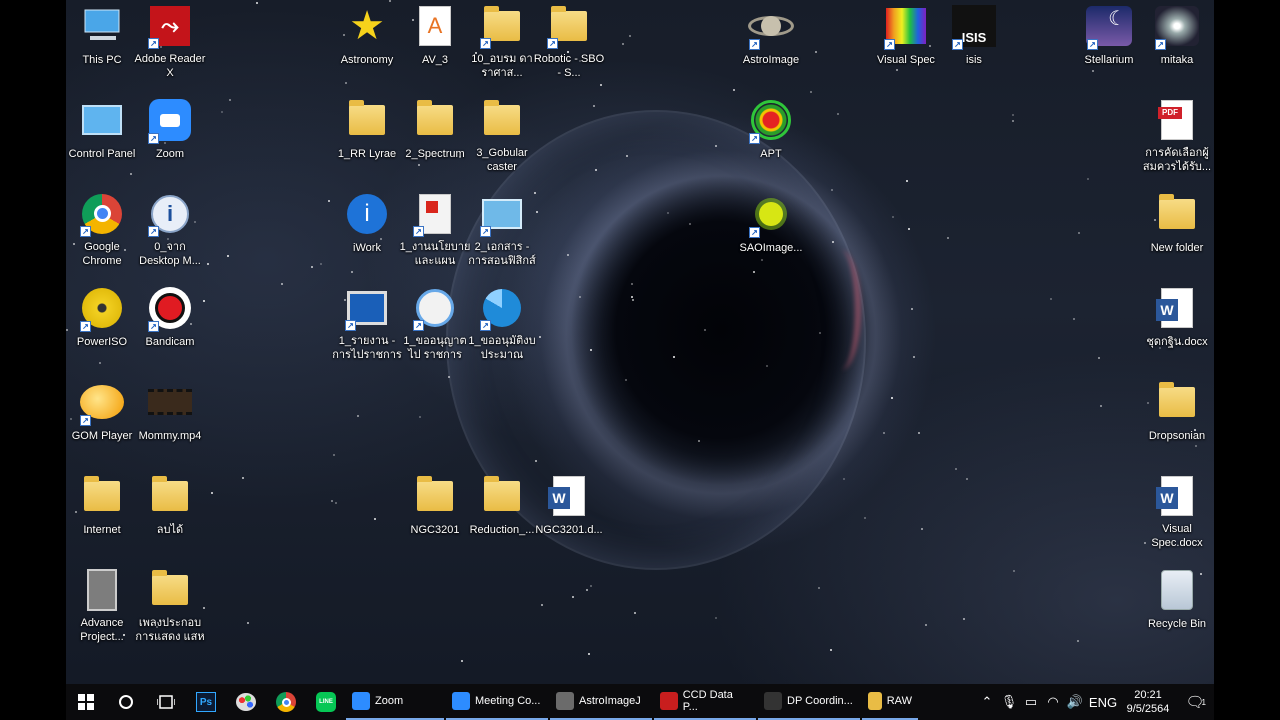  I want to click on desktop-icon-ngc3201-folder: NGC3201, so click(435, 510).